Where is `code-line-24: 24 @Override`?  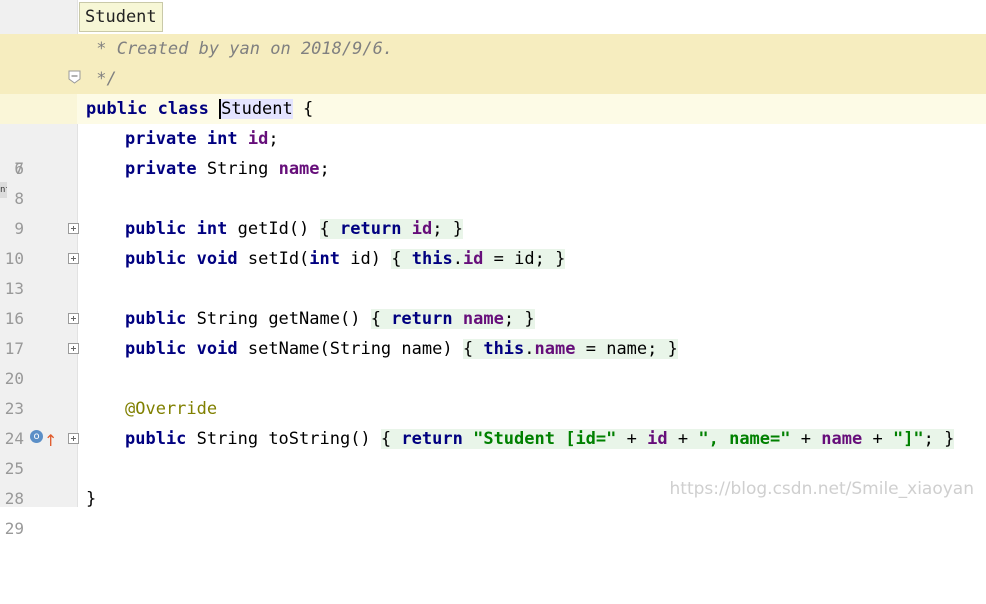 code-line-24: 24 @Override is located at coordinates (493, 421).